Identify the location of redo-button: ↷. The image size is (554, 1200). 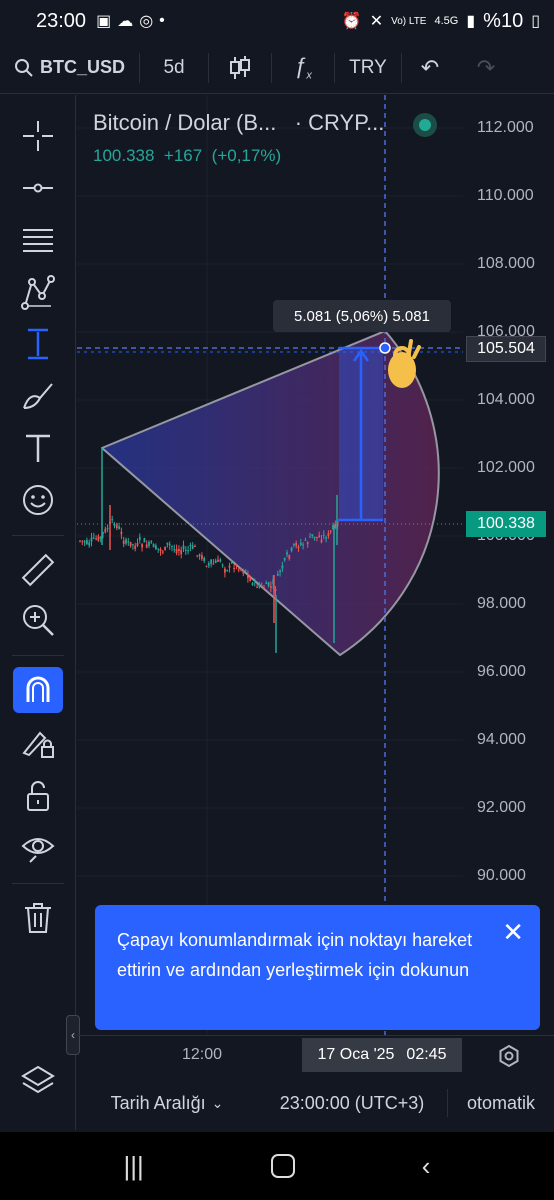
(486, 67).